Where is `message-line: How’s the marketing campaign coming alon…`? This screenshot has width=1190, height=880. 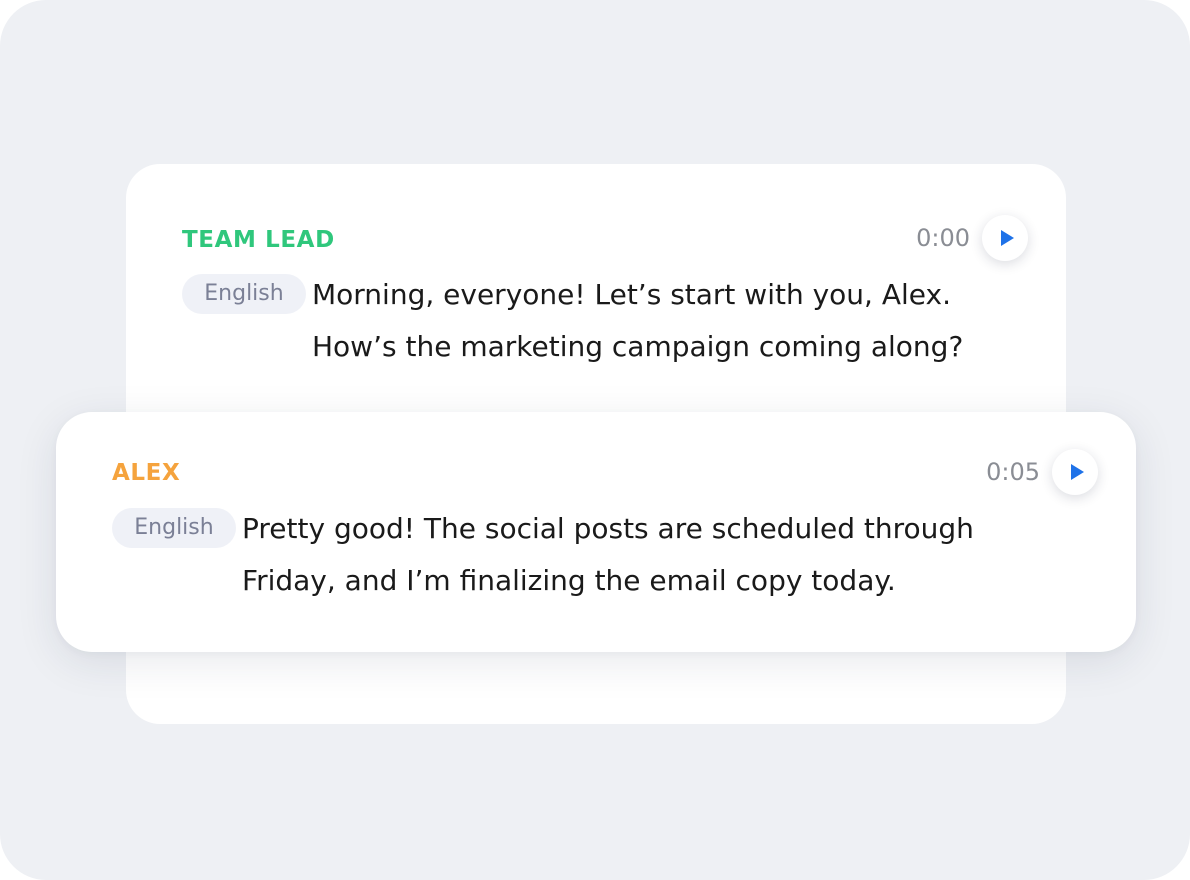
message-line: How’s the marketing campaign coming alon… is located at coordinates (638, 346).